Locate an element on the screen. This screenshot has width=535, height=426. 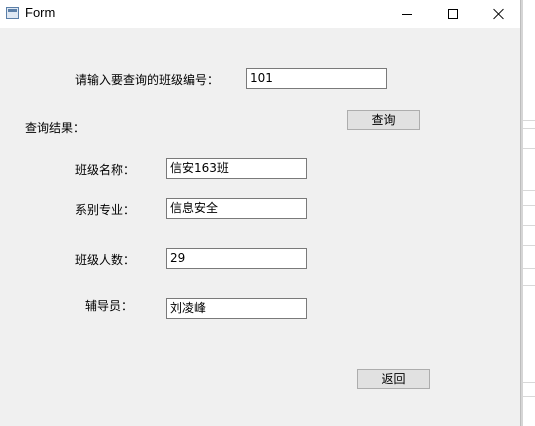
form-window-icon is located at coordinates (12, 13).